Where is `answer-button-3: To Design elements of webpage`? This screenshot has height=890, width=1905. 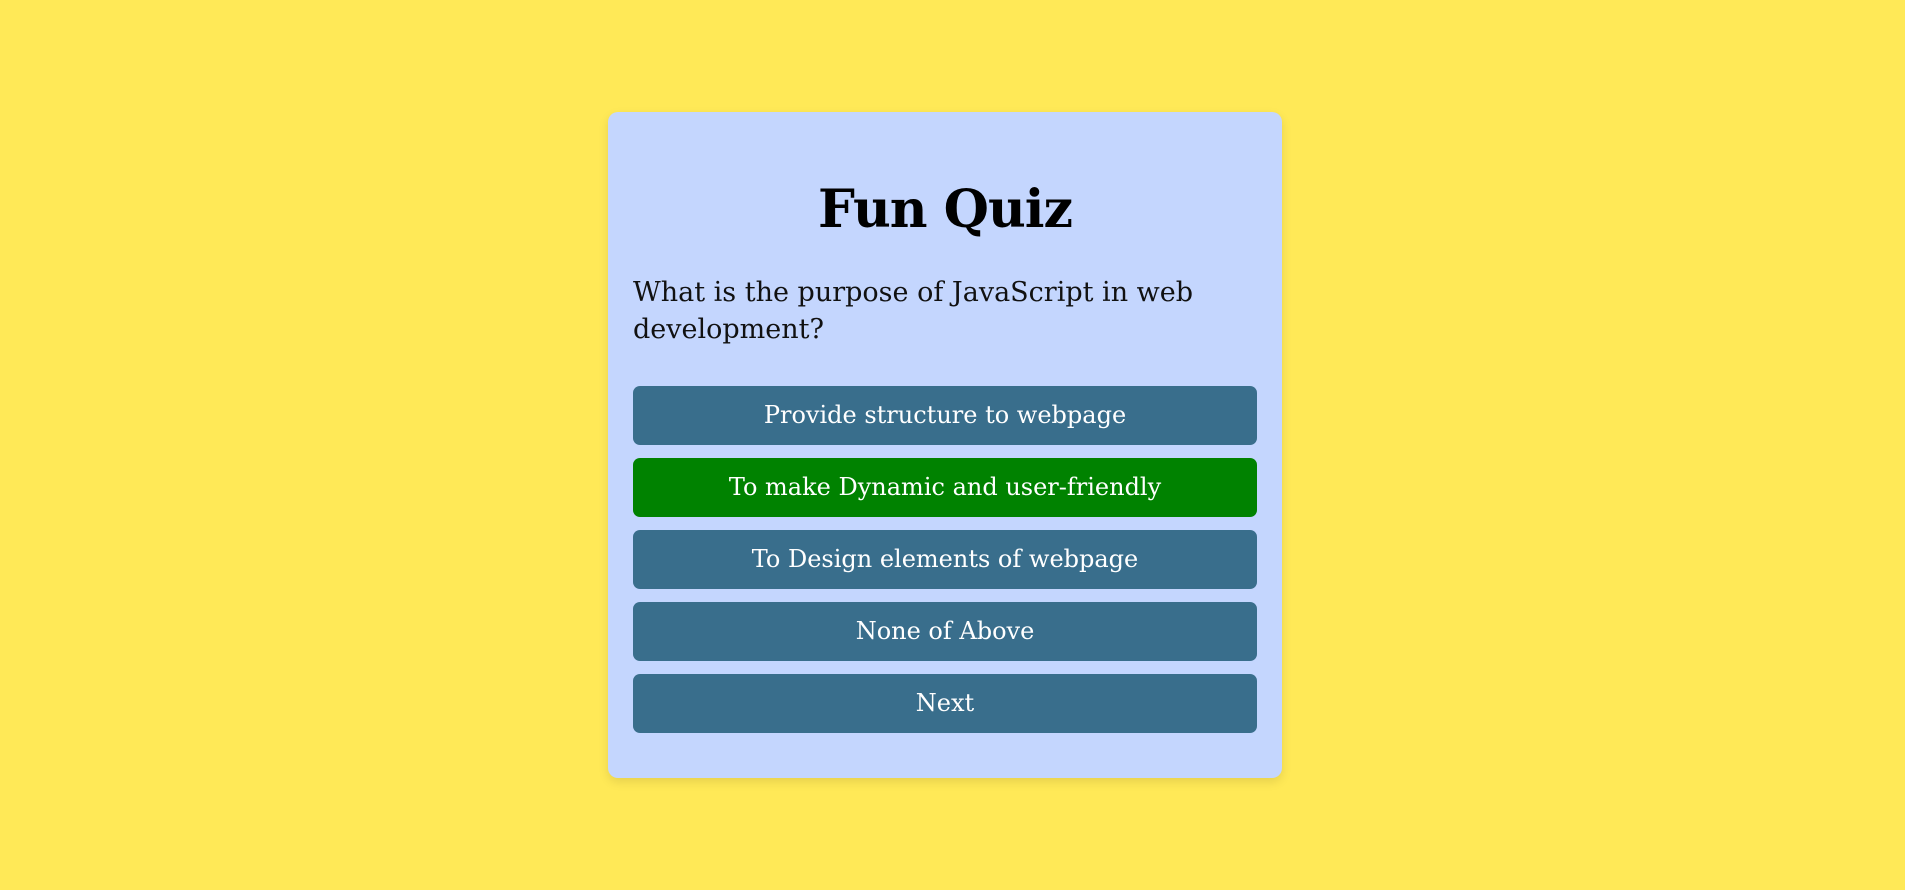
answer-button-3: To Design elements of webpage is located at coordinates (945, 559).